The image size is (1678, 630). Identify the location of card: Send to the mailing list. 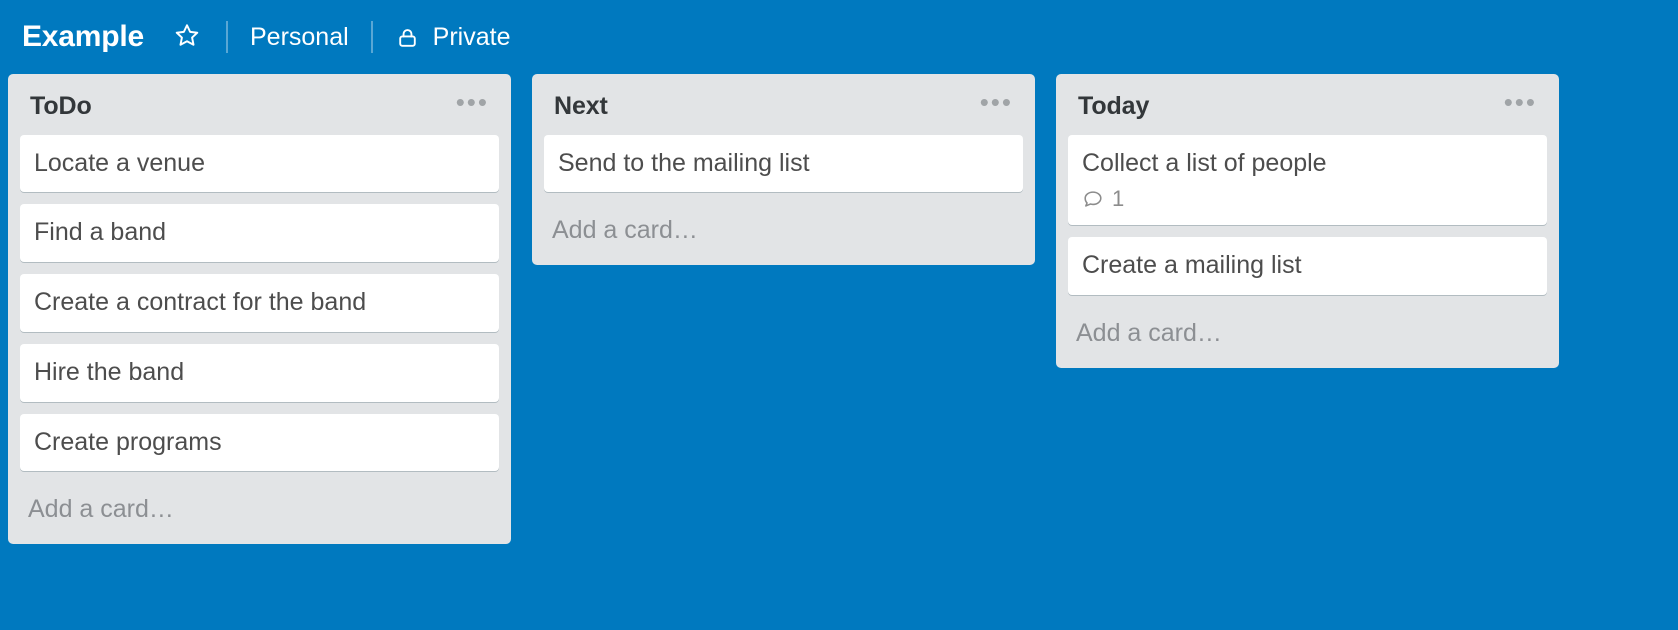
(783, 163).